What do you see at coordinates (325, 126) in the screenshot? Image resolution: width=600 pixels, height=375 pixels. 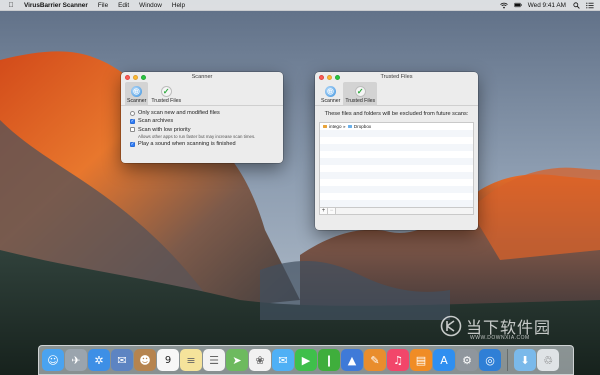 I see `home-folder-icon` at bounding box center [325, 126].